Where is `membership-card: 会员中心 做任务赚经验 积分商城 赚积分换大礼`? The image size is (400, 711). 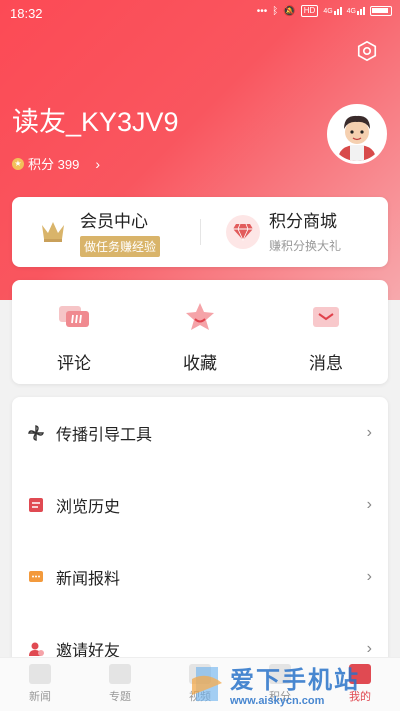 membership-card: 会员中心 做任务赚经验 积分商城 赚积分换大礼 is located at coordinates (200, 232).